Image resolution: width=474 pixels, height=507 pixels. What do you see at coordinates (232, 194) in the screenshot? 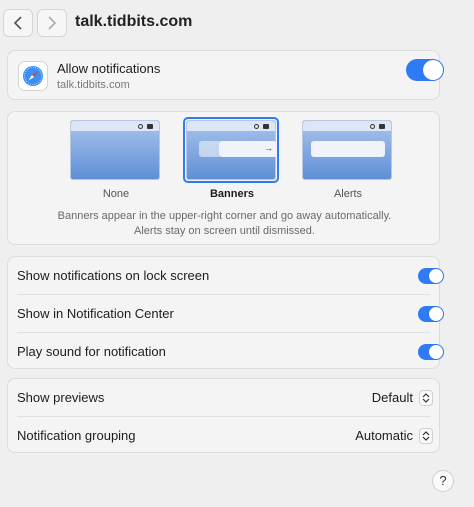
I see `style-label-banners: Banners` at bounding box center [232, 194].